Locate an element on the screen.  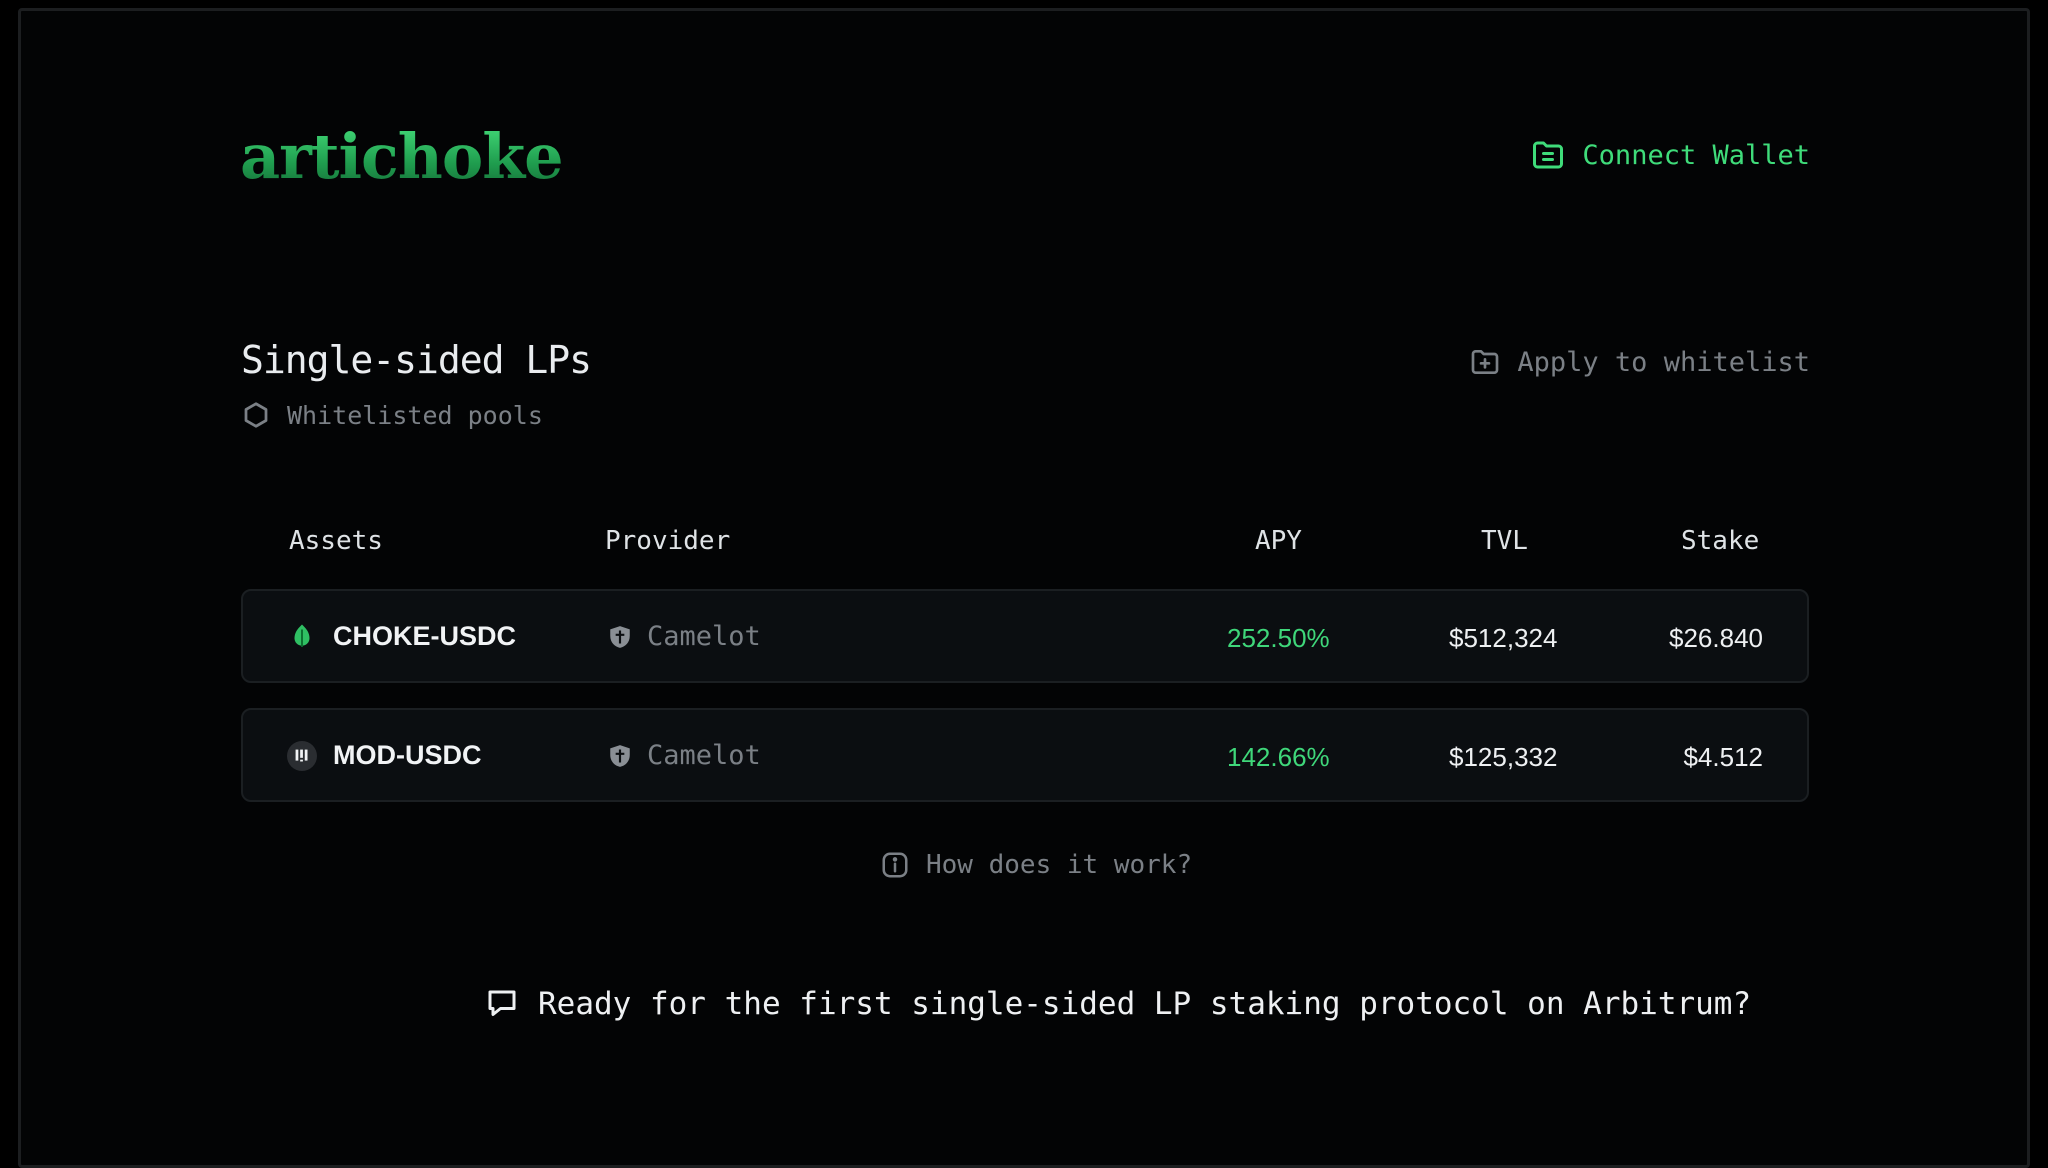
column-assets: Assets is located at coordinates (336, 541).